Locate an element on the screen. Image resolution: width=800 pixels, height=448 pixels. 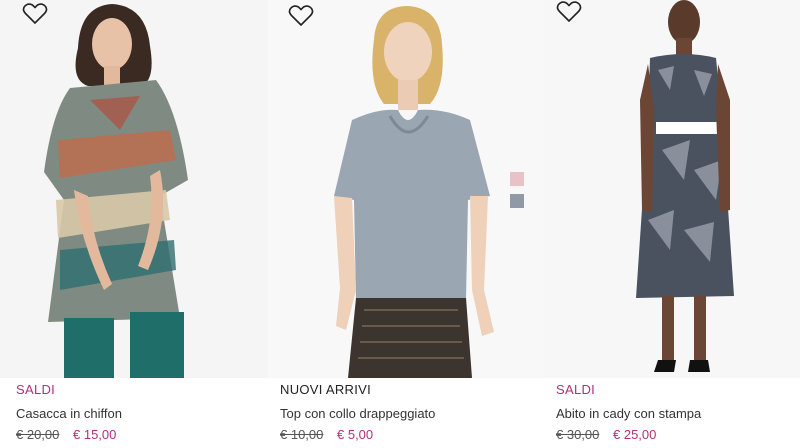
original-price: € 30,00 is located at coordinates (578, 434).